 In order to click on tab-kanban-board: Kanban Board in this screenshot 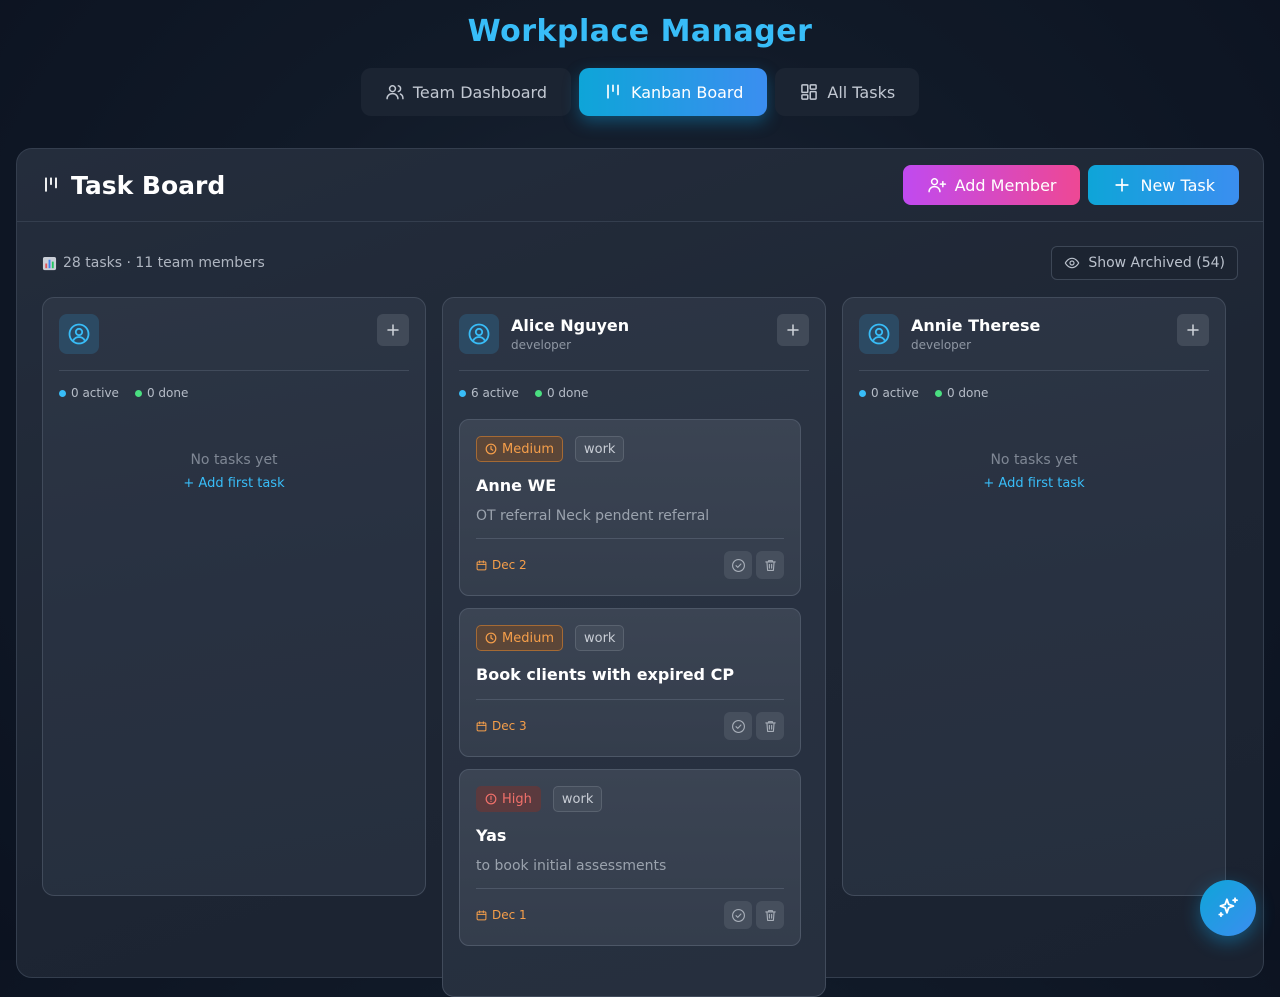, I will do `click(673, 92)`.